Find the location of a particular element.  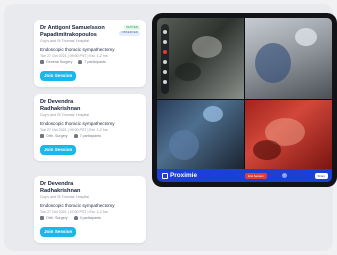

role-badge: OBSERVER is located at coordinates (129, 33).